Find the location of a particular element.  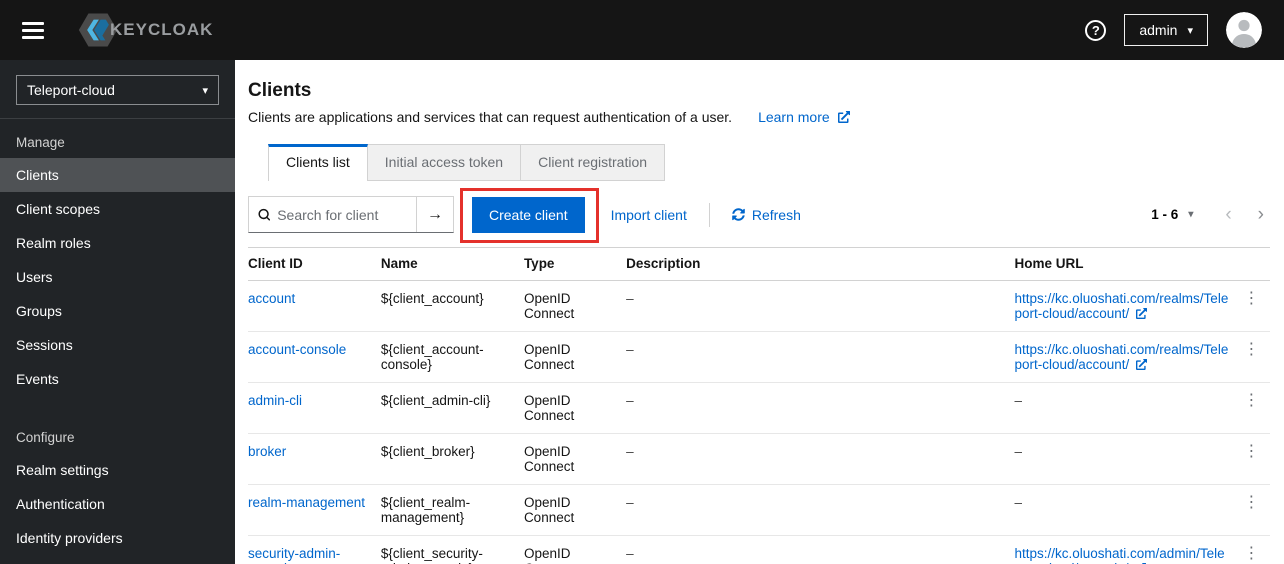

chevron-right-icon: › is located at coordinates (1260, 214).